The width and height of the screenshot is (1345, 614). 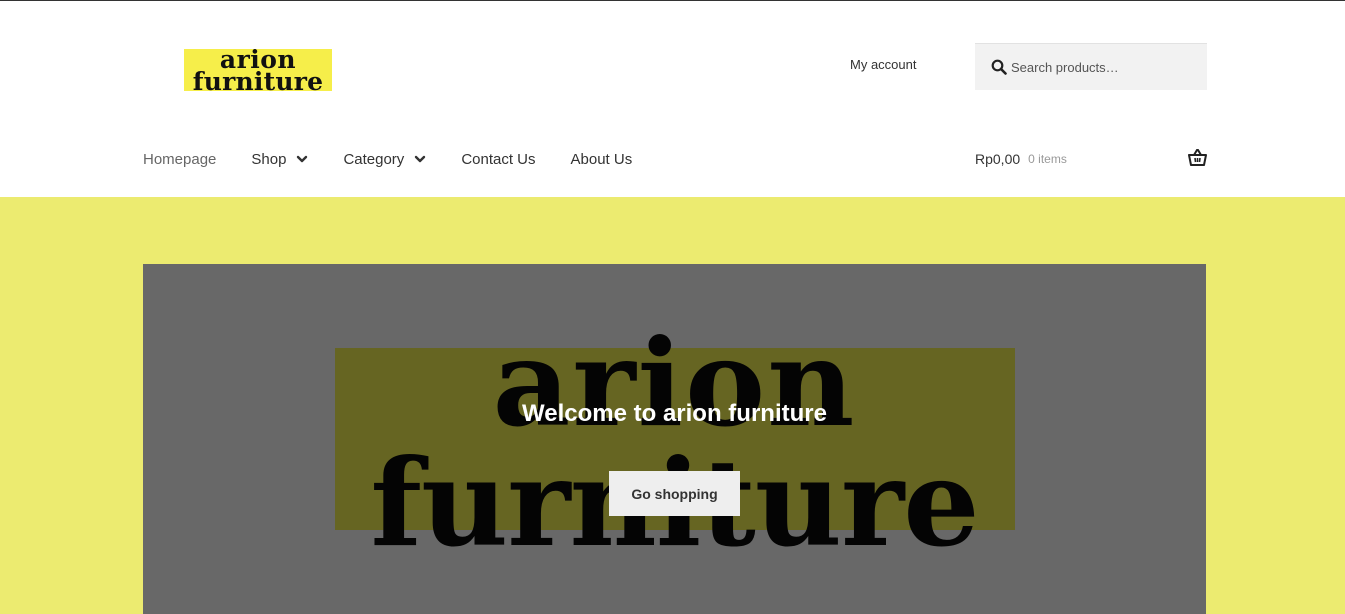 What do you see at coordinates (1091, 159) in the screenshot?
I see `cart-link: Rp0,00 0 items` at bounding box center [1091, 159].